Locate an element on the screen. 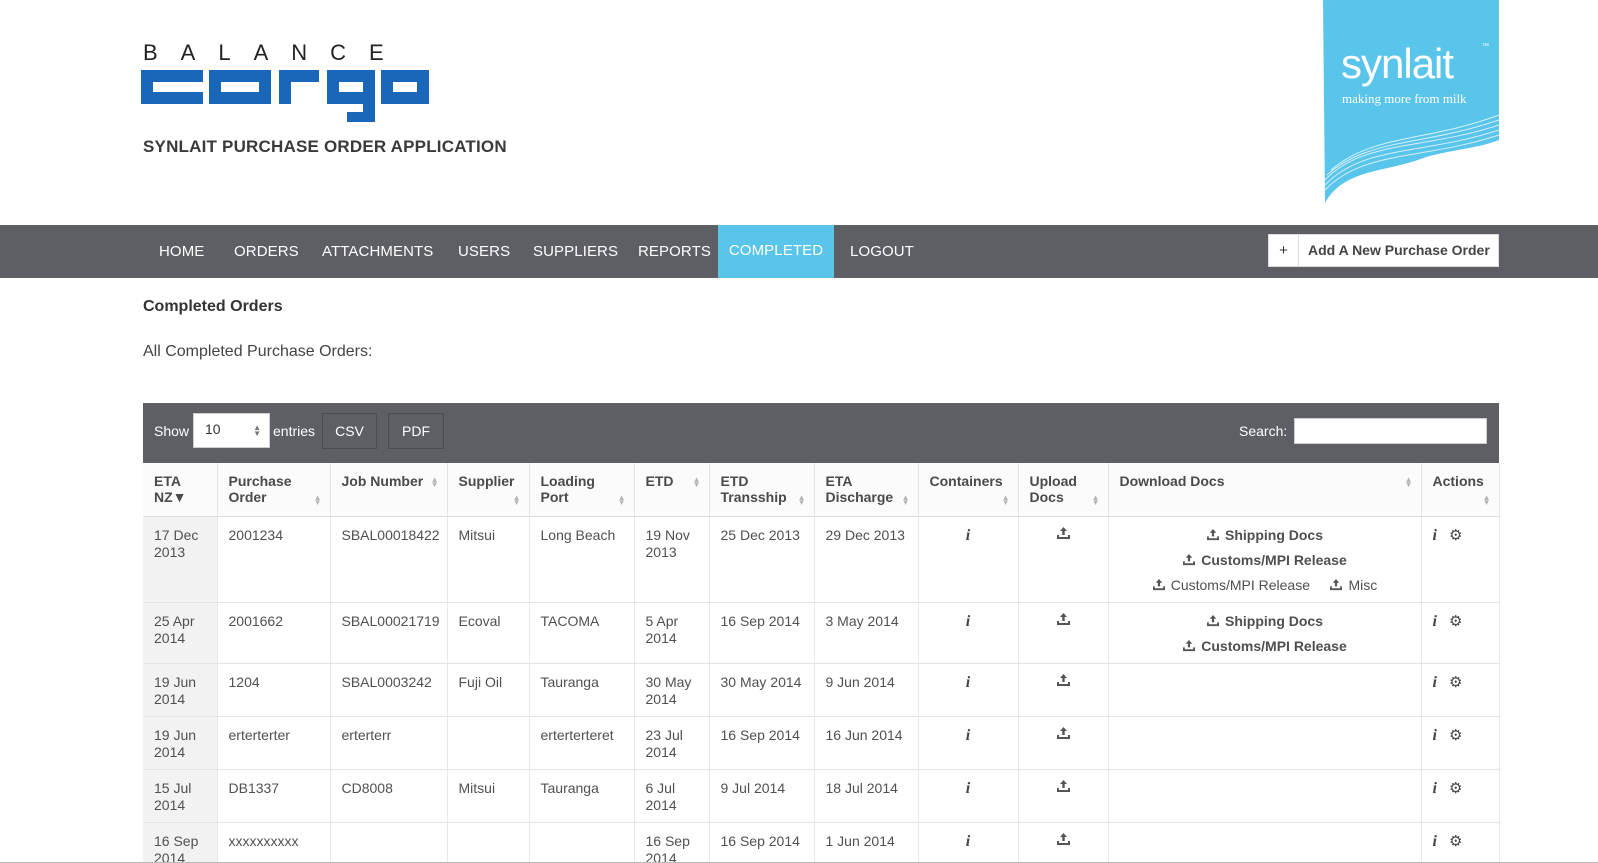  cell-supplier is located at coordinates (488, 743).